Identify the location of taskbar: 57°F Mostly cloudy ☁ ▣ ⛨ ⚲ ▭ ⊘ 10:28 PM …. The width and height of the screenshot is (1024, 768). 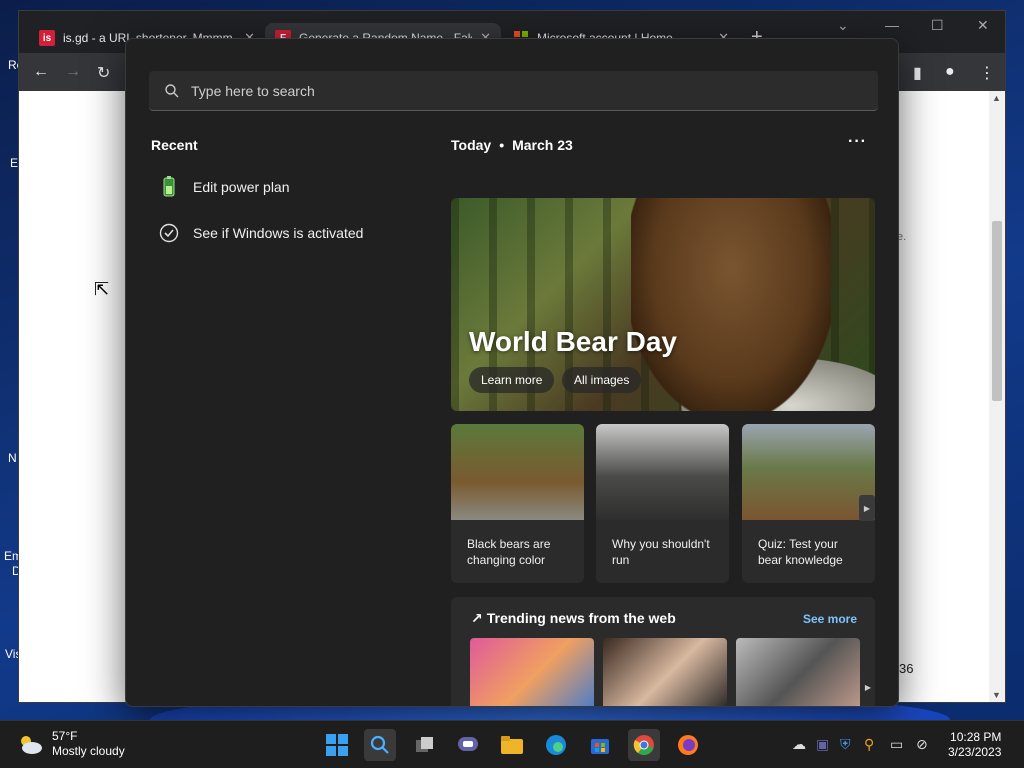
(512, 744).